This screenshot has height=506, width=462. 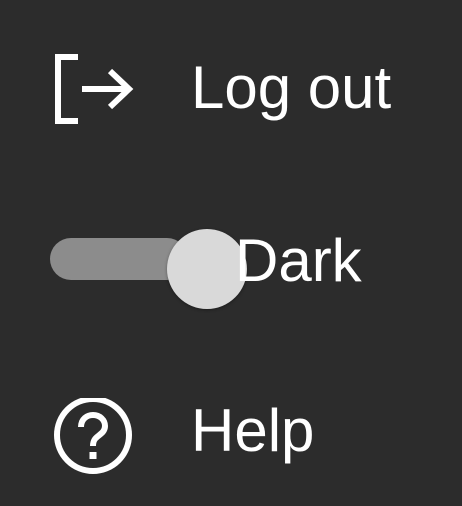 I want to click on help-label: Help, so click(x=253, y=430).